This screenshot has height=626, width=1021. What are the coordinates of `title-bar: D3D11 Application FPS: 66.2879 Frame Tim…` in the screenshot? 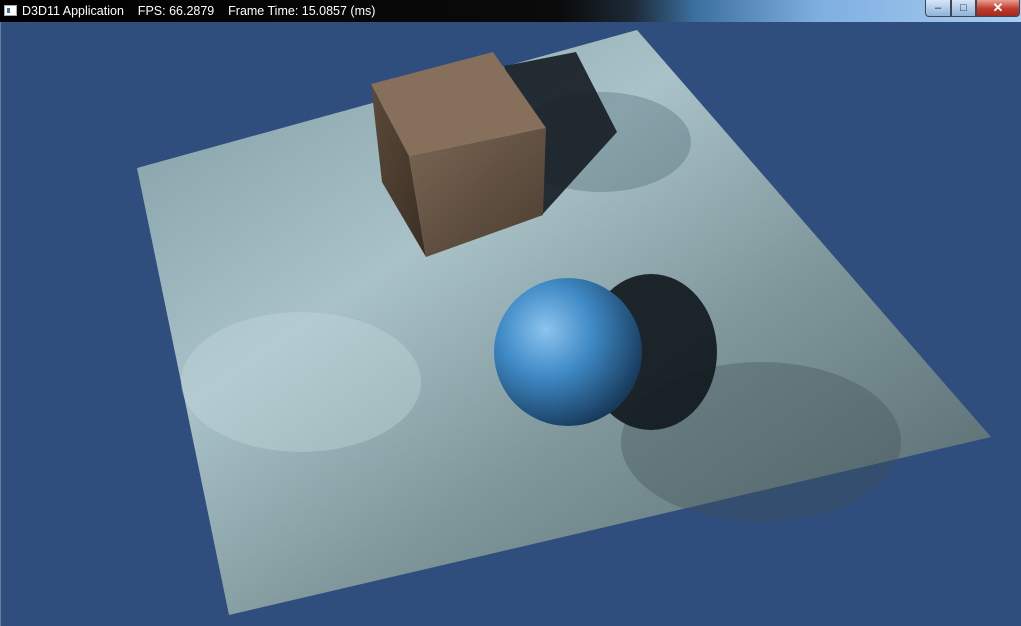 It's located at (510, 11).